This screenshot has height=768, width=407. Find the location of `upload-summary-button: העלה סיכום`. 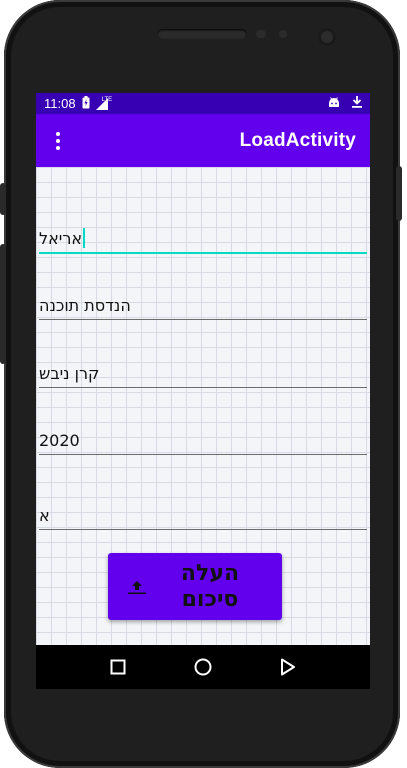

upload-summary-button: העלה סיכום is located at coordinates (195, 586).